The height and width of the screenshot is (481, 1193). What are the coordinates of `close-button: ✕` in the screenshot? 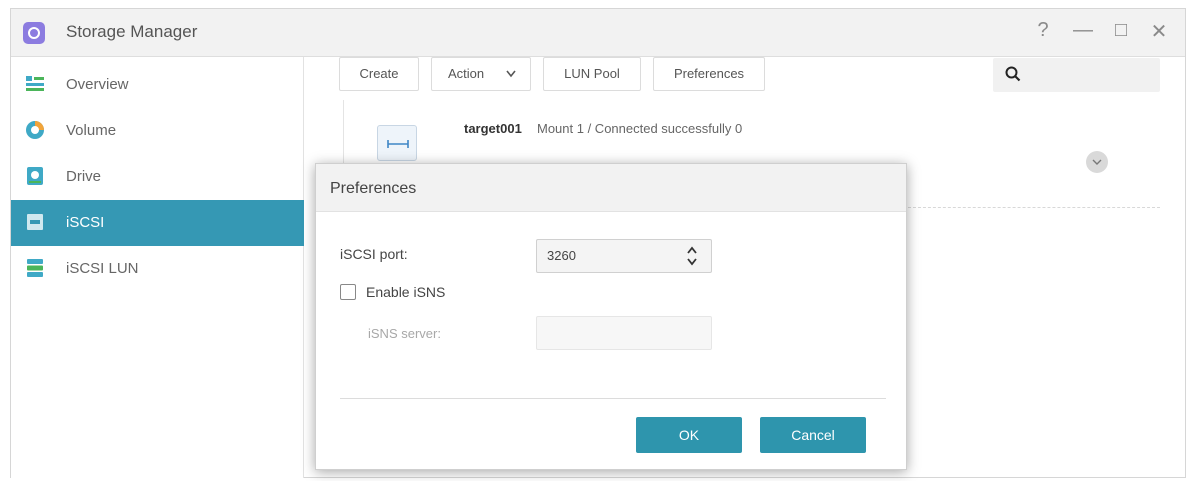 It's located at (1159, 31).